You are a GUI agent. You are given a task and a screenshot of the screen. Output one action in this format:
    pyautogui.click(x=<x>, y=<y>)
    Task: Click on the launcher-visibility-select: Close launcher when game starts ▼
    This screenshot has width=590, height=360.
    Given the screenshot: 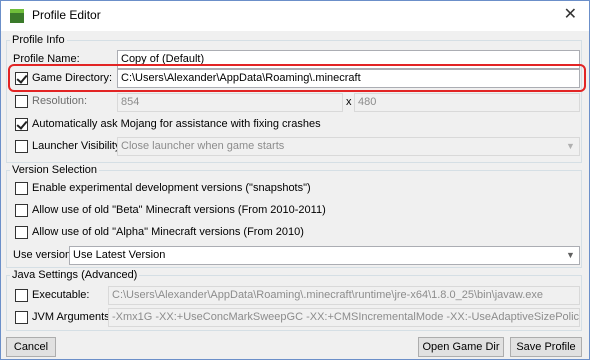 What is the action you would take?
    pyautogui.click(x=348, y=146)
    